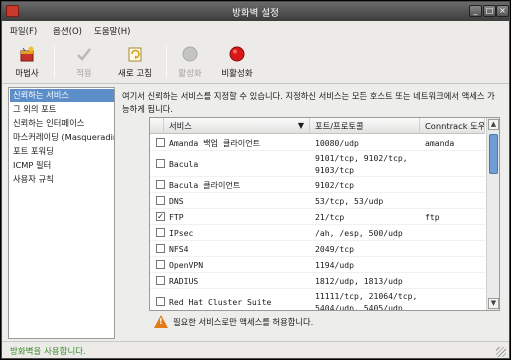 This screenshot has height=360, width=511. I want to click on service-name: FTP, so click(176, 217).